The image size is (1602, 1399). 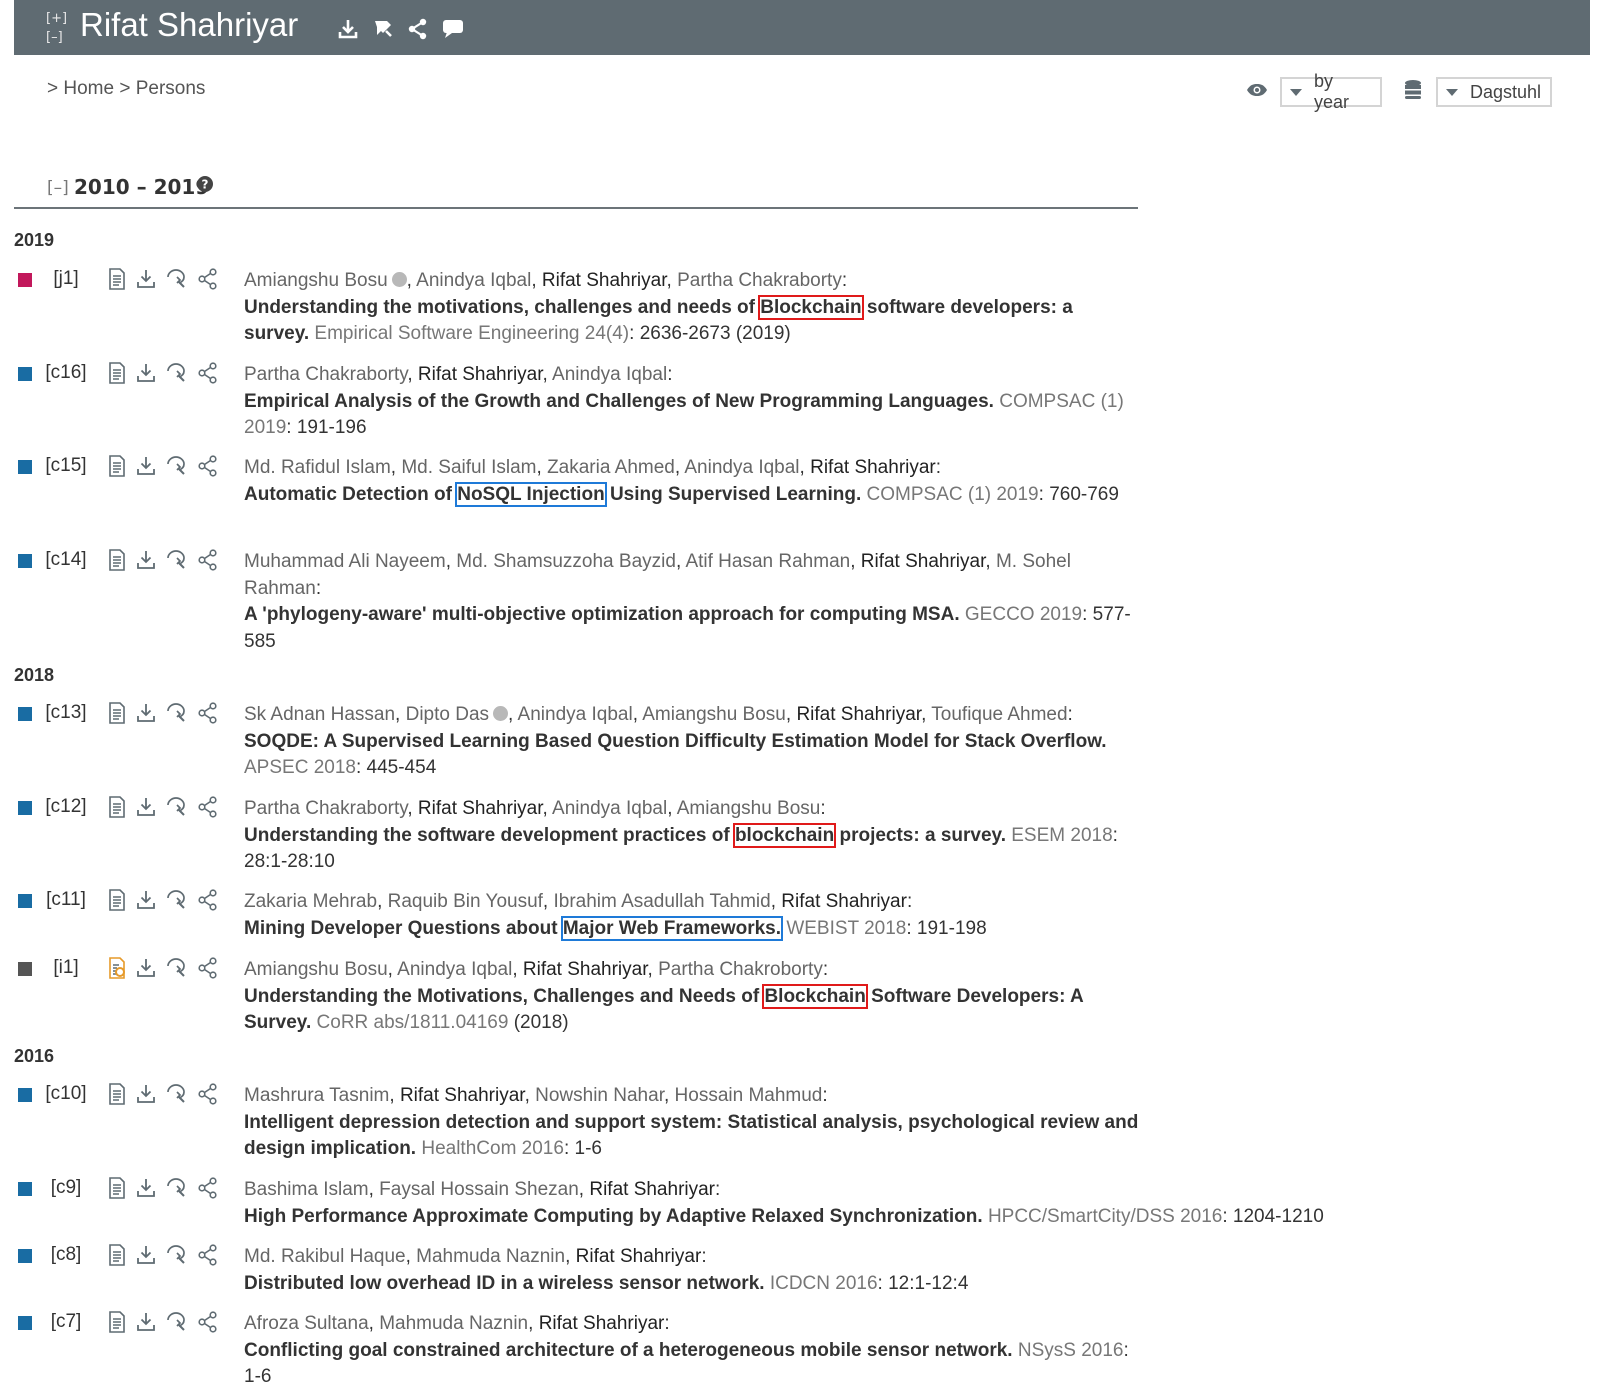 I want to click on author-link: Sk Adnan Hassan, so click(x=319, y=714).